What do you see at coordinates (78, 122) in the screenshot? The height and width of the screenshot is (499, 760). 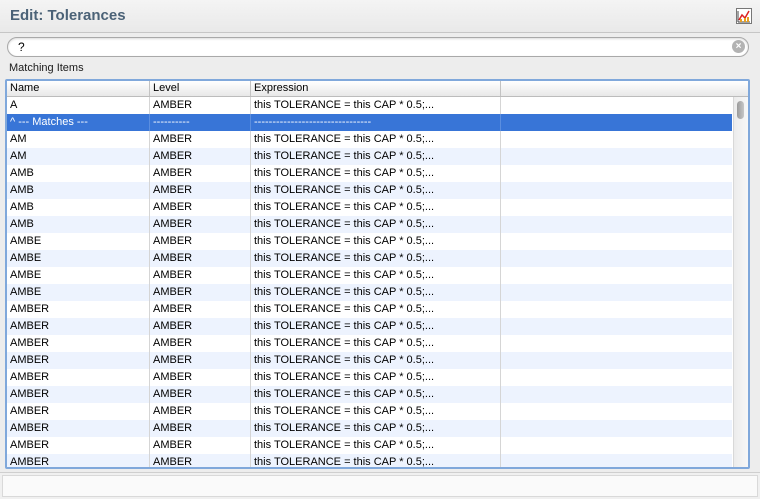 I see `cell-name: ^ --- Matches ---` at bounding box center [78, 122].